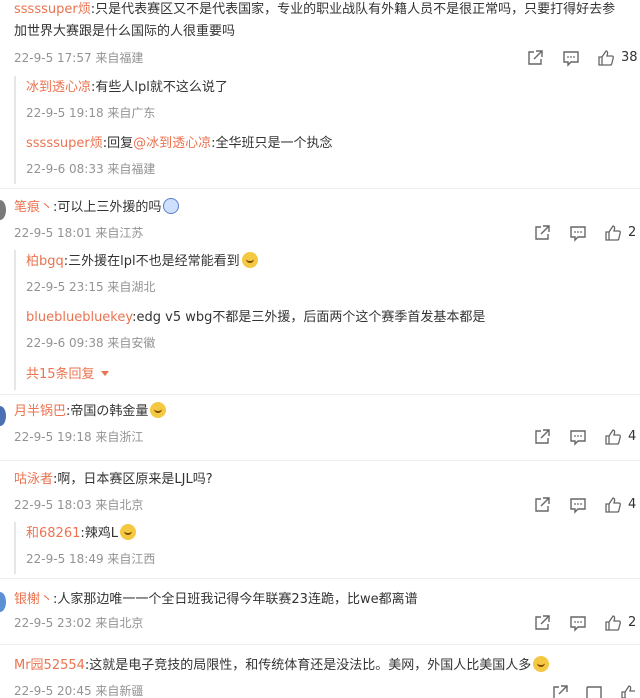  Describe the element at coordinates (53, 533) in the screenshot. I see `reply-username: 和68261` at that location.